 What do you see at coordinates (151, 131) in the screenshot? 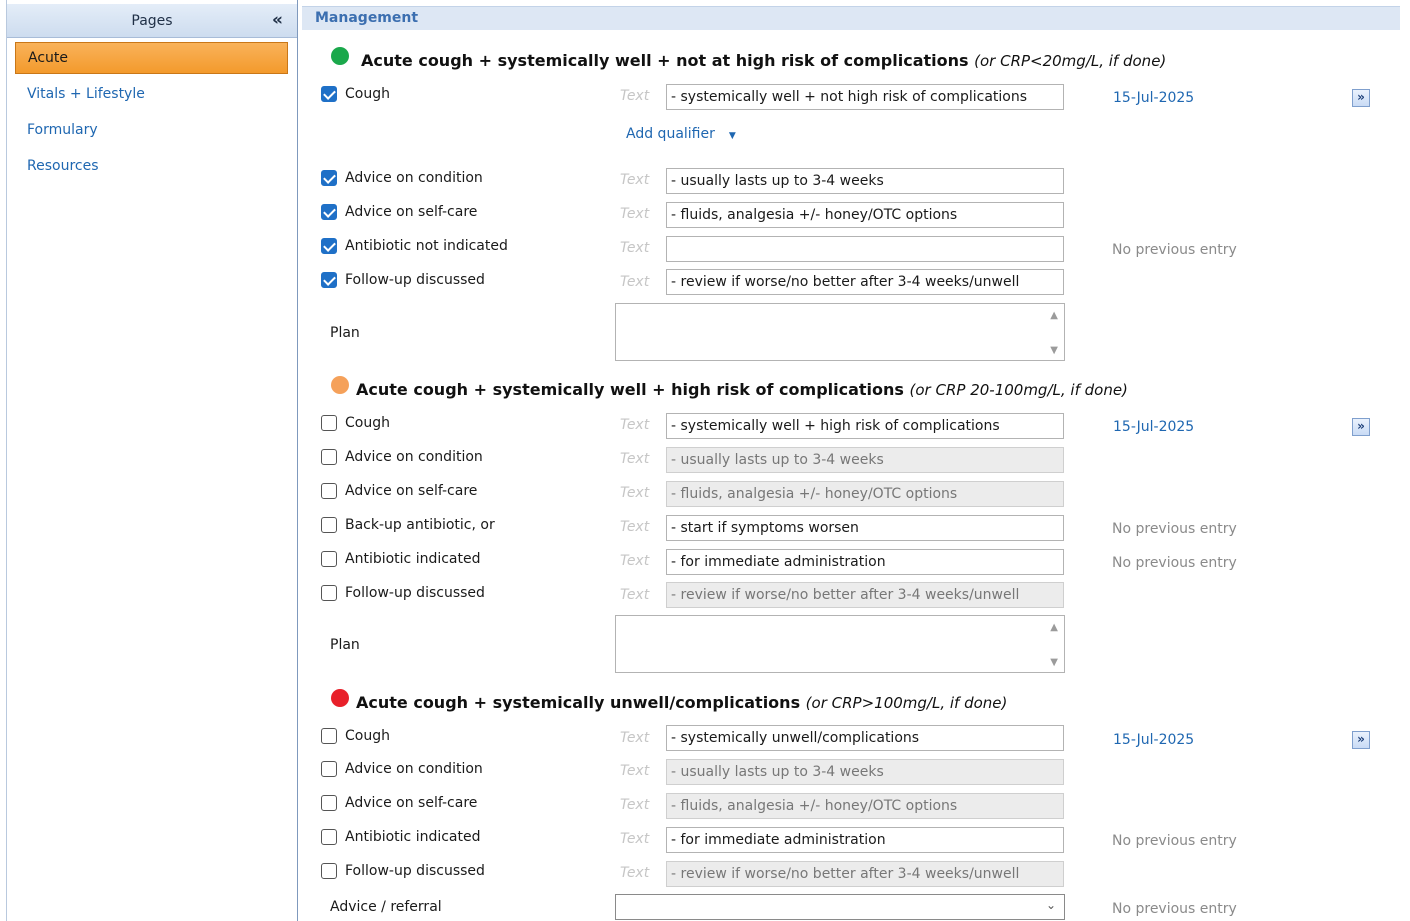
I see `sidebar-item-formulary: Formulary` at bounding box center [151, 131].